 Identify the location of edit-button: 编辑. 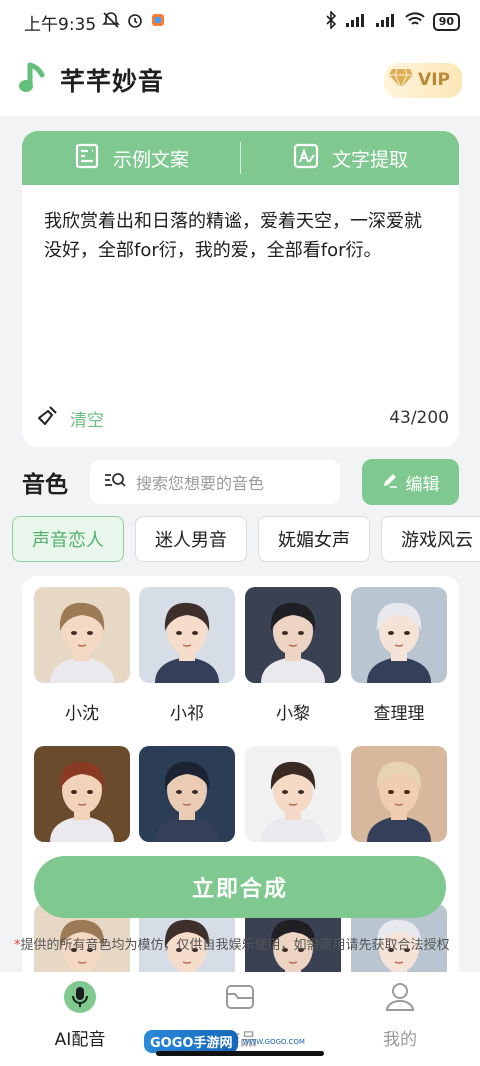
(410, 482).